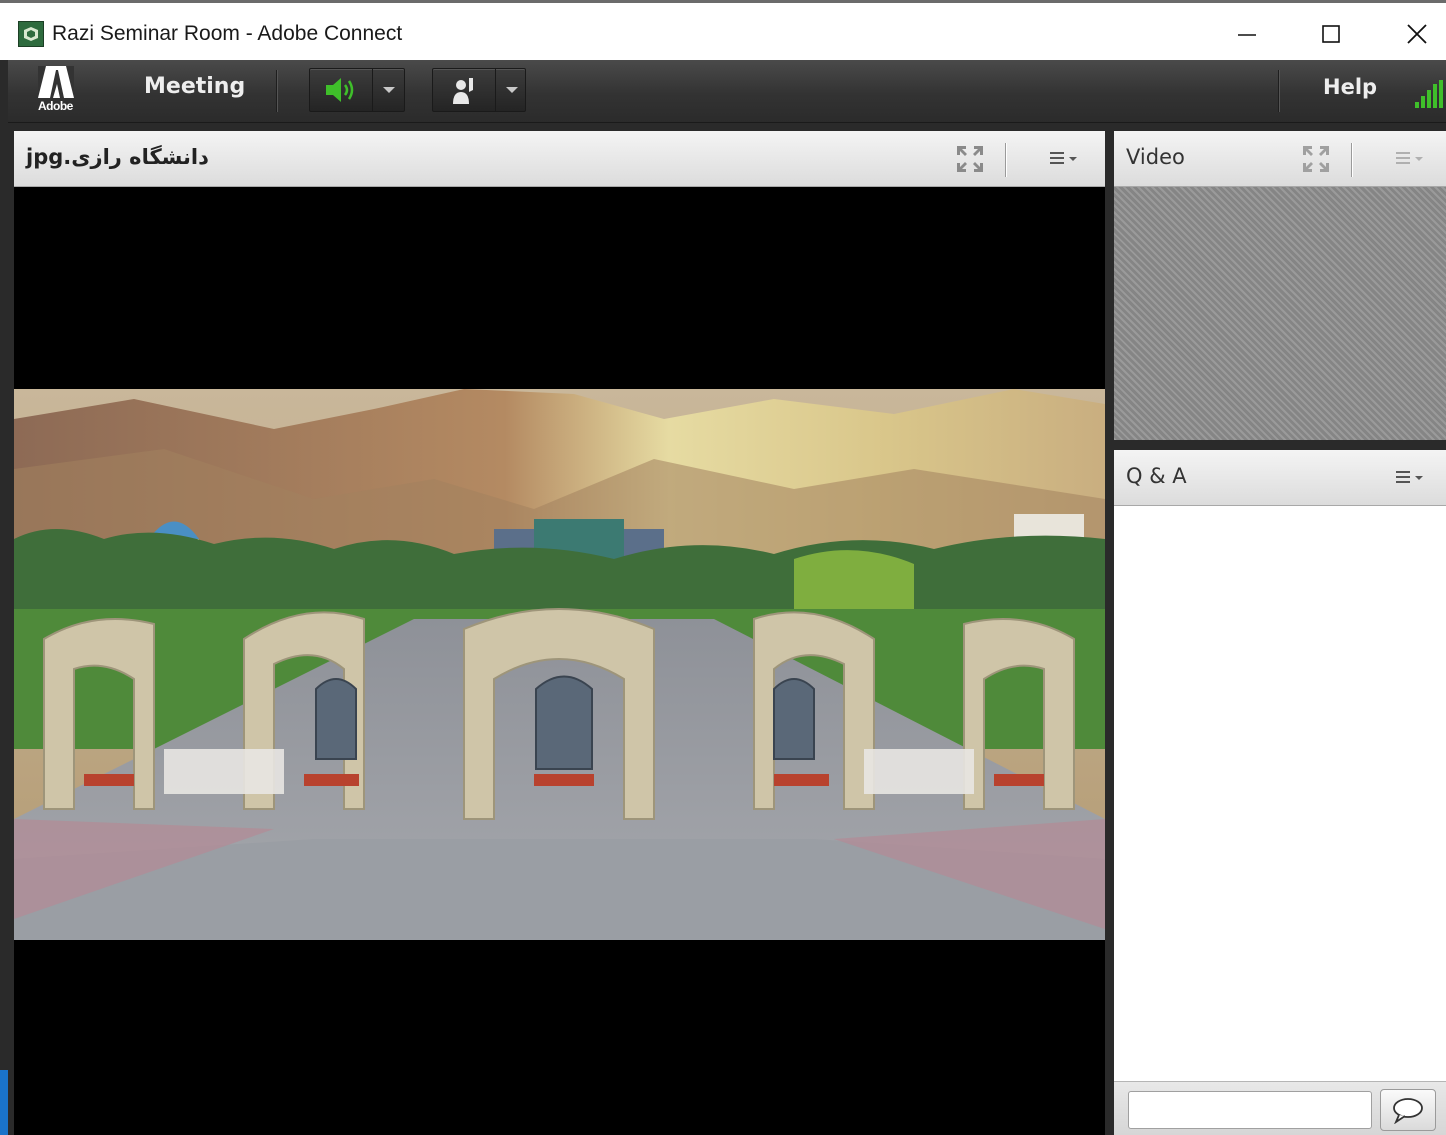 This screenshot has width=1446, height=1135. I want to click on maximize-button, so click(1331, 34).